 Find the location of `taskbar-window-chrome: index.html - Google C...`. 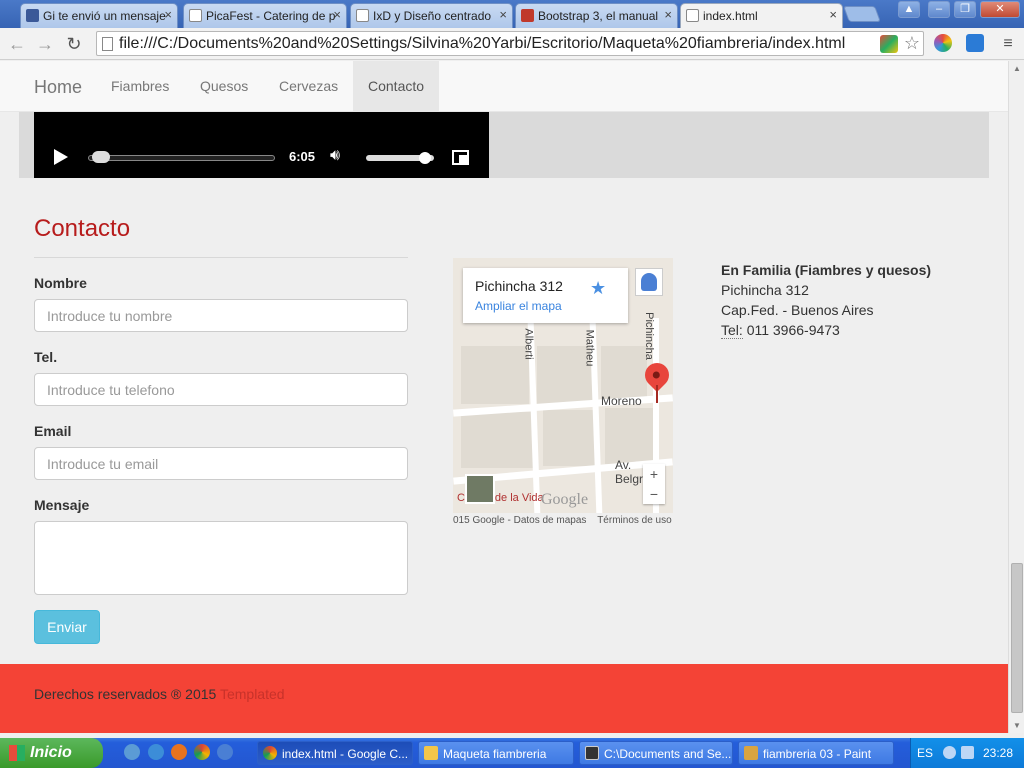

taskbar-window-chrome: index.html - Google C... is located at coordinates (335, 753).